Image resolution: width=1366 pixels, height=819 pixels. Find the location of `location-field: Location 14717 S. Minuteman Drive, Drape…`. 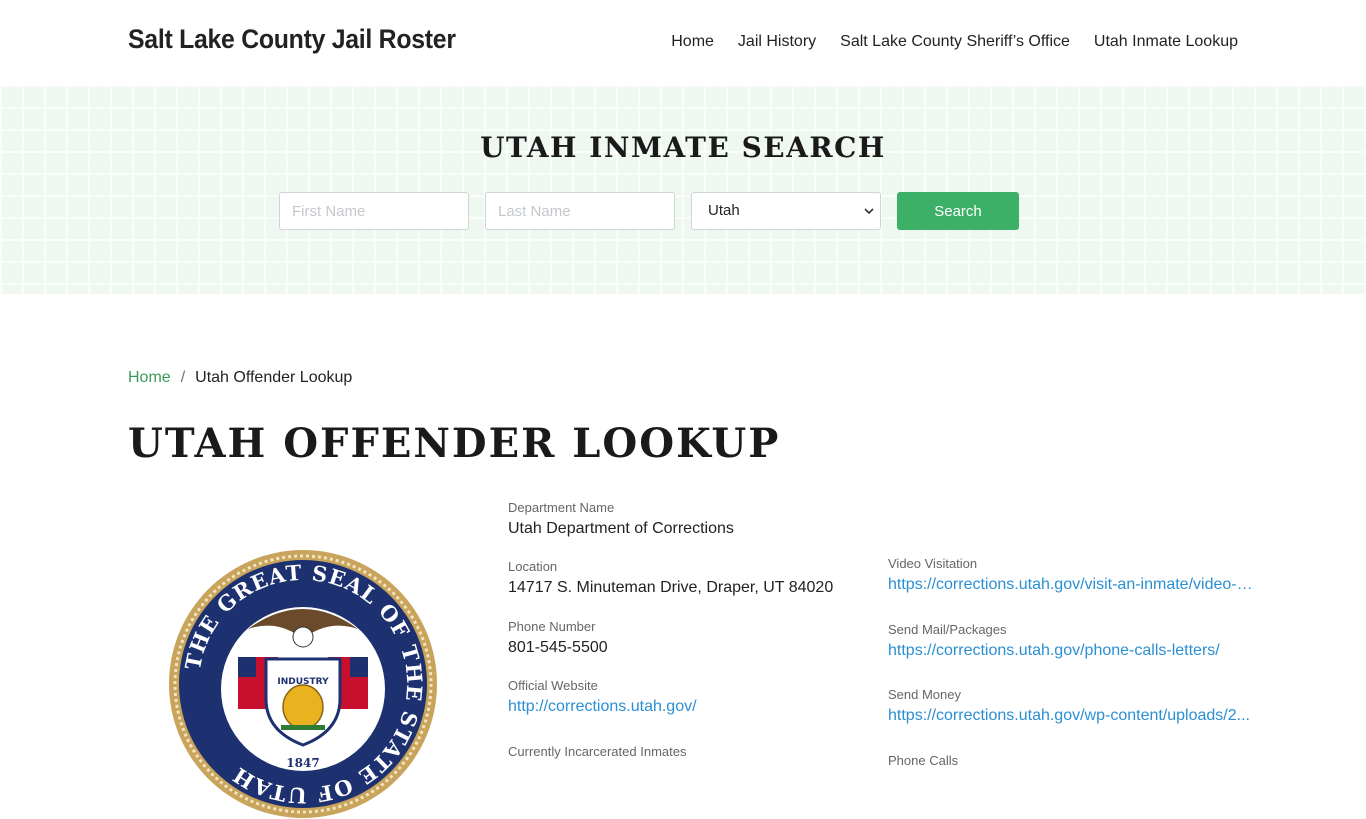

location-field: Location 14717 S. Minuteman Drive, Drape… is located at coordinates (670, 578).